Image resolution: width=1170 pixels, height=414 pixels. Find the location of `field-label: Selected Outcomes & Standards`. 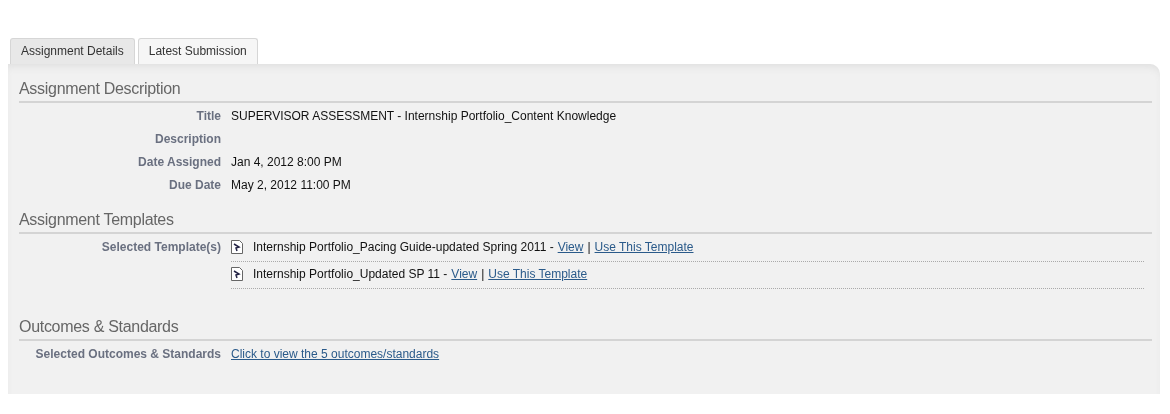

field-label: Selected Outcomes & Standards is located at coordinates (128, 354).